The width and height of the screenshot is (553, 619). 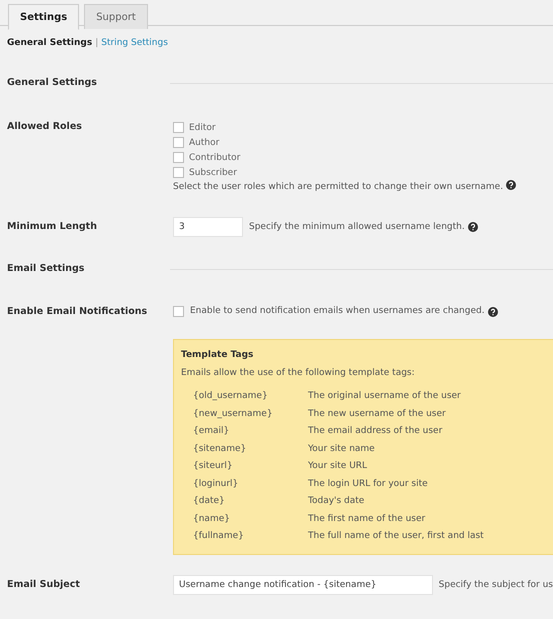 I want to click on tag-description: The email address of the user, so click(x=376, y=431).